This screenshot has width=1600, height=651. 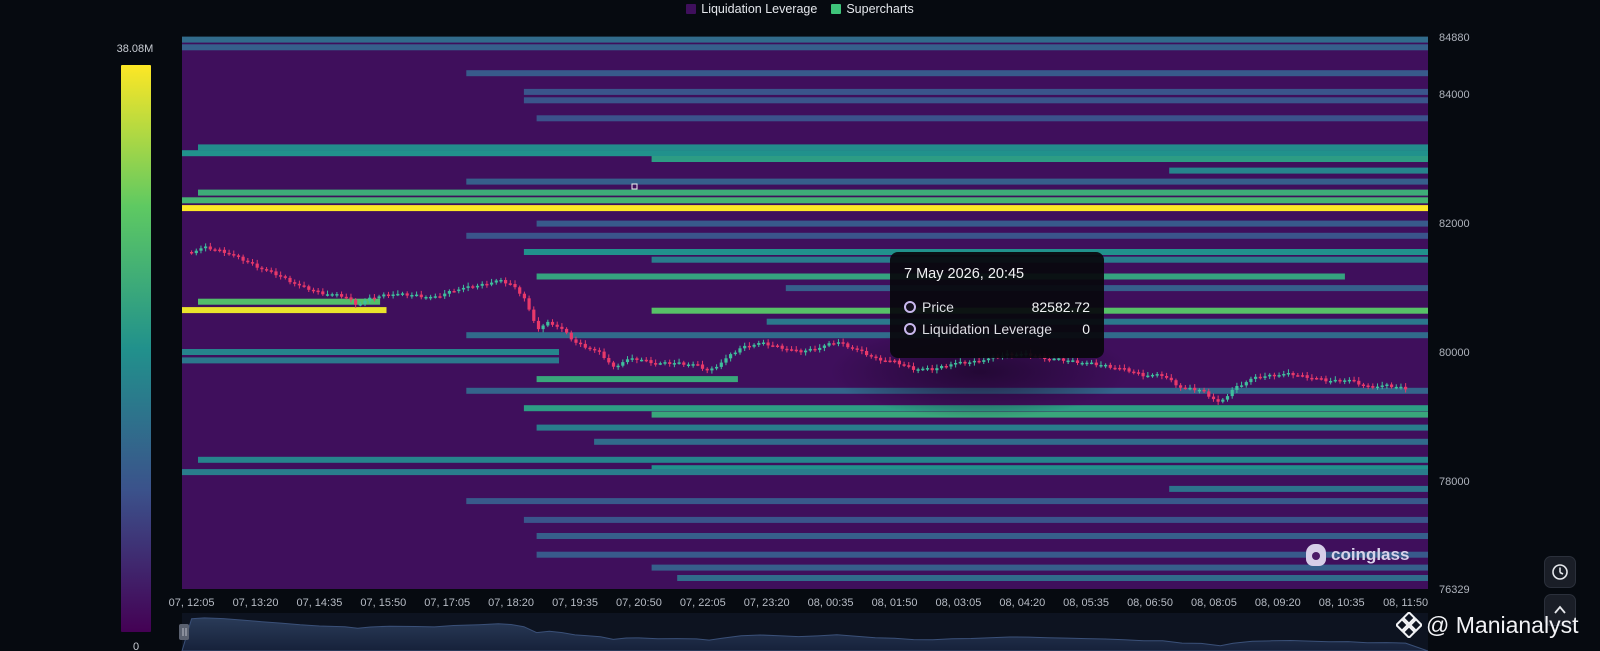 I want to click on x-tick-label: 07, 20:50, so click(x=639, y=603).